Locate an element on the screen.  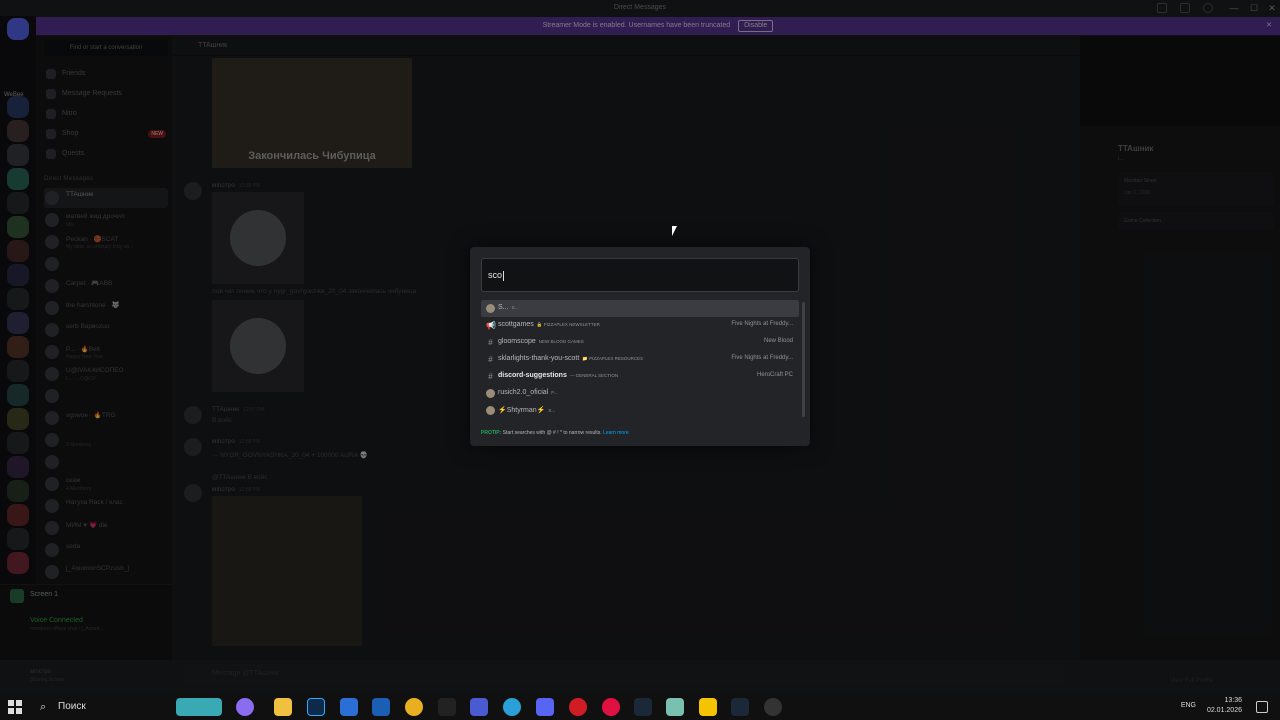
chrome-icon is located at coordinates (414, 707).